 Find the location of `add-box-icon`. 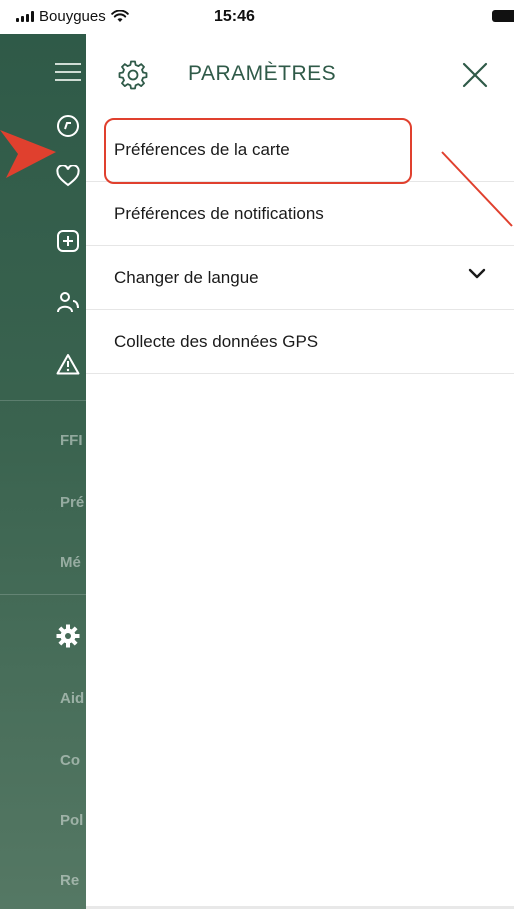

add-box-icon is located at coordinates (68, 241).